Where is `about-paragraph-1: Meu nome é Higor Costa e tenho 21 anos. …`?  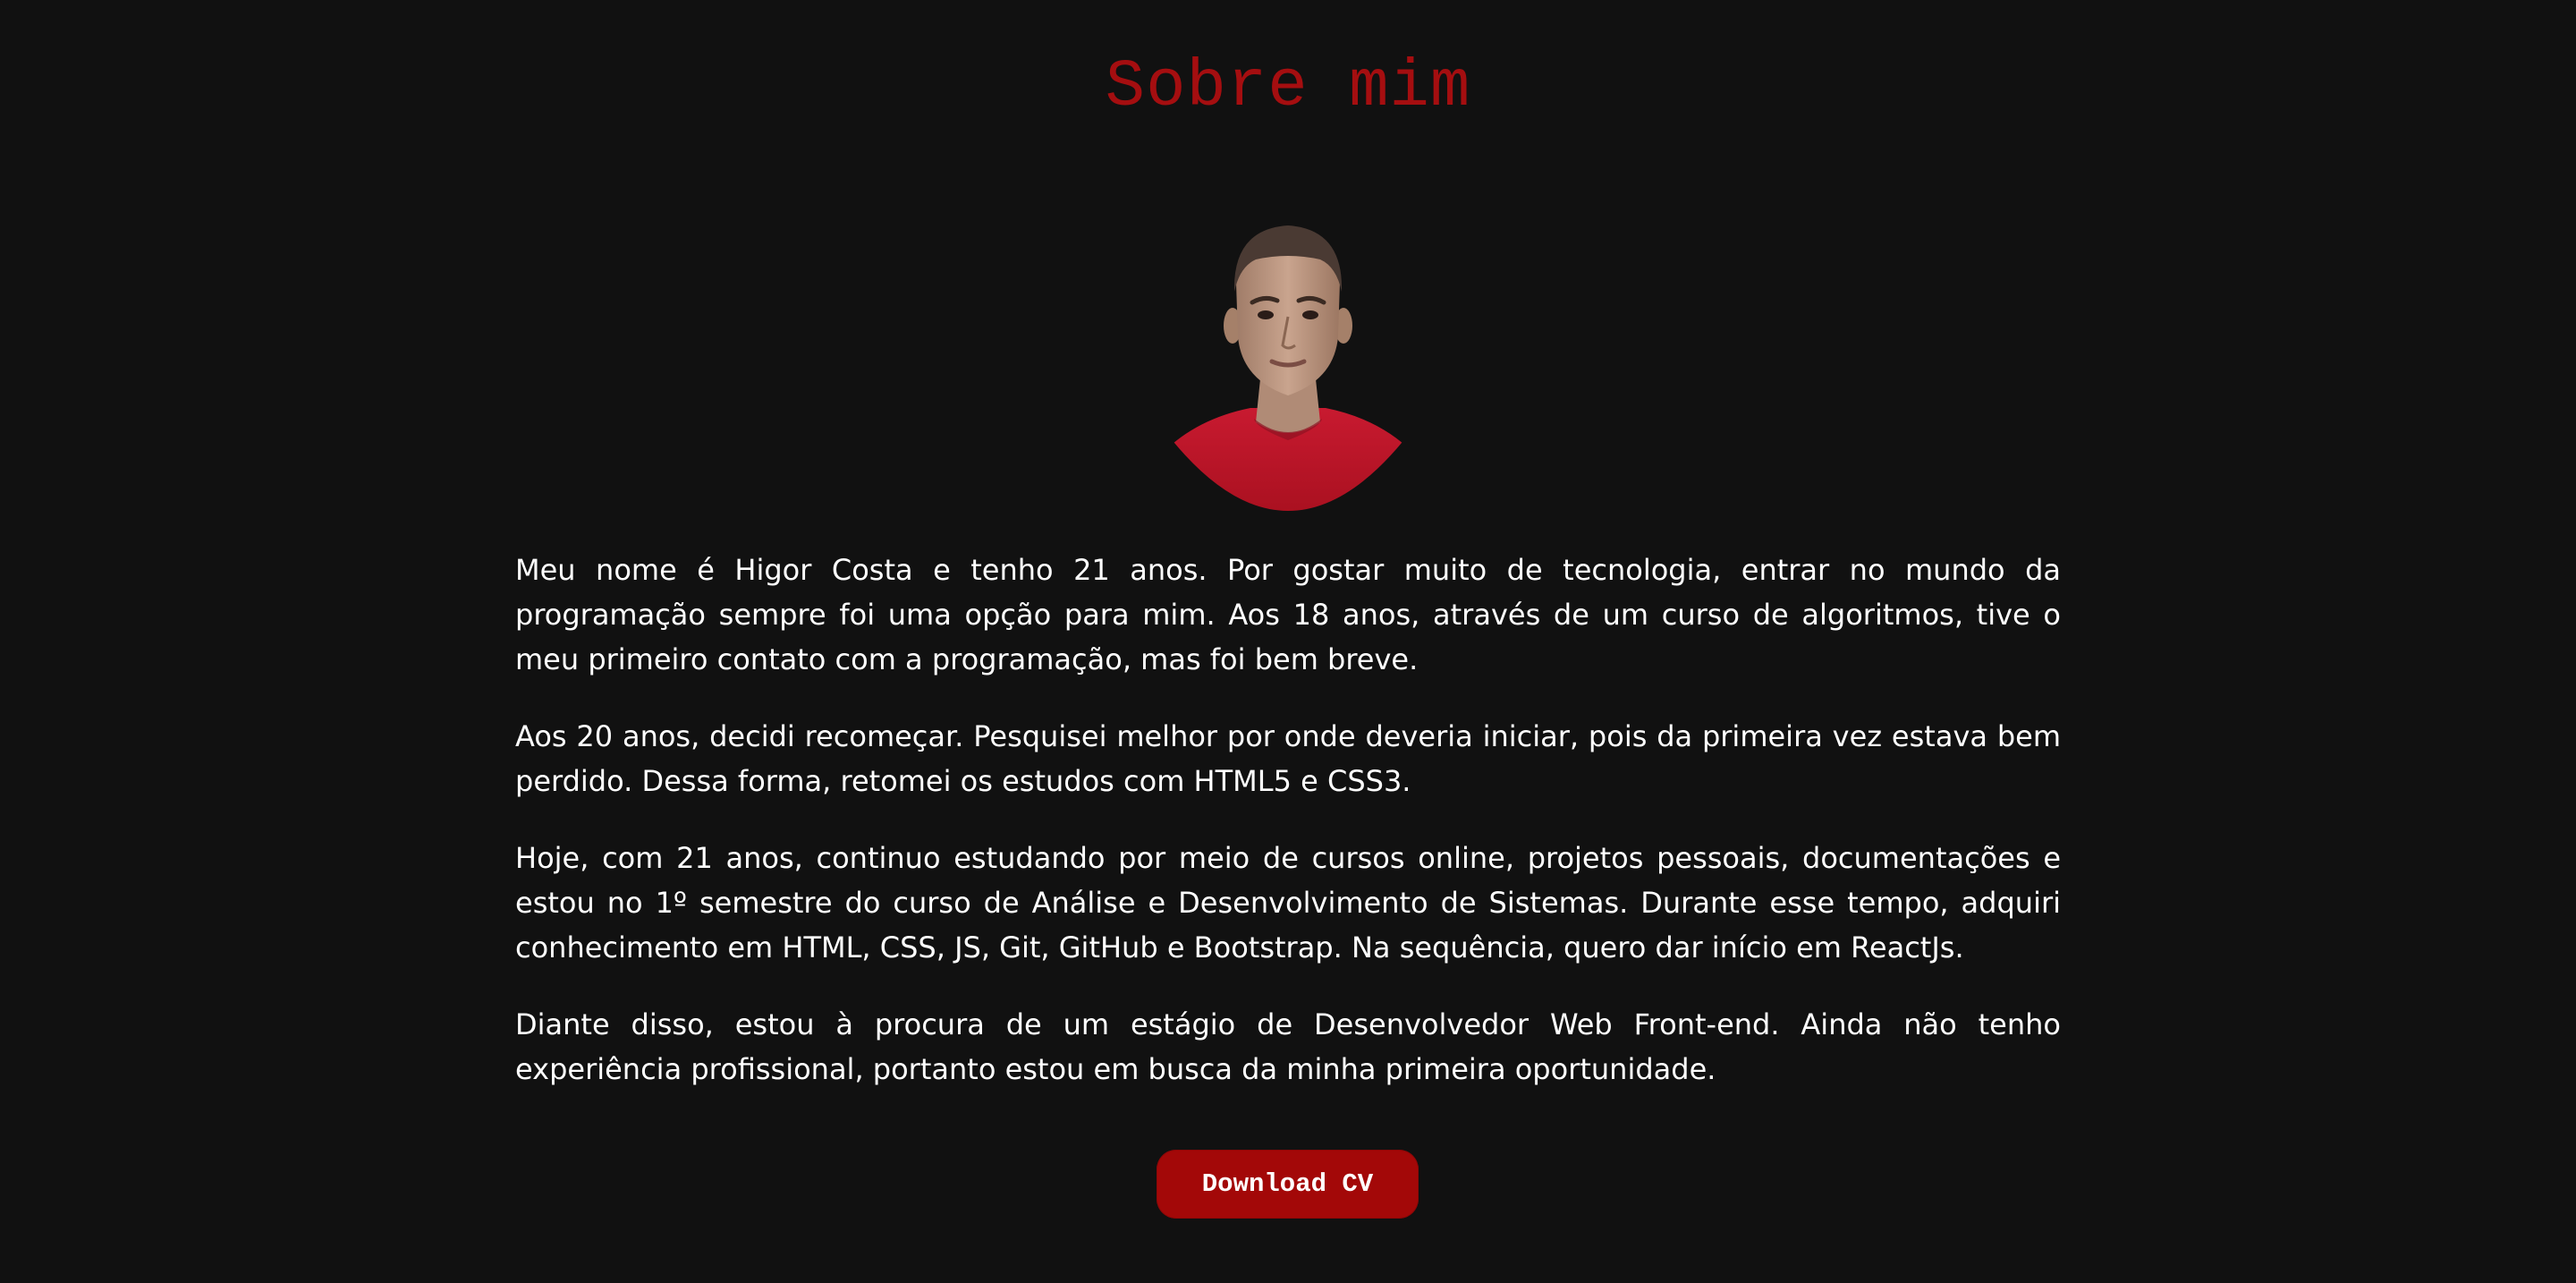 about-paragraph-1: Meu nome é Higor Costa e tenho 21 anos. … is located at coordinates (1288, 614).